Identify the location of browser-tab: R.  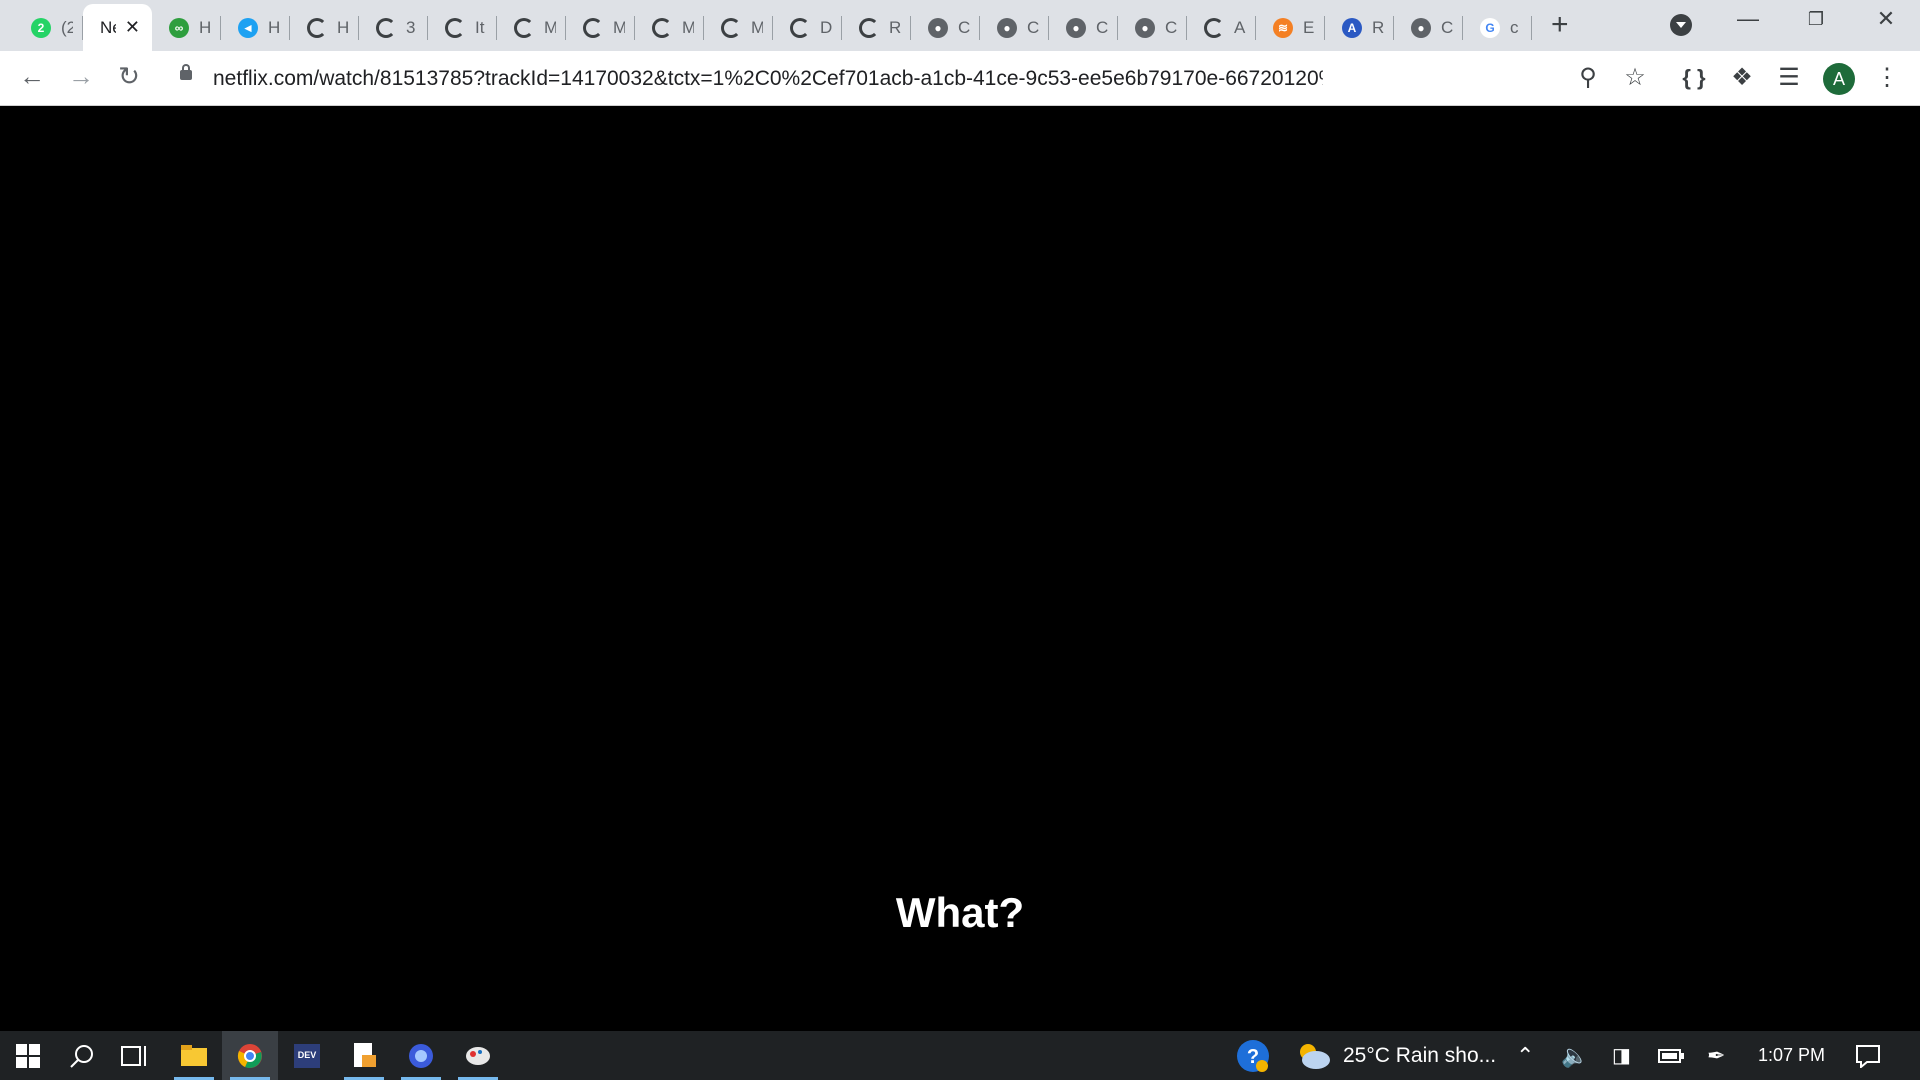
(876, 27).